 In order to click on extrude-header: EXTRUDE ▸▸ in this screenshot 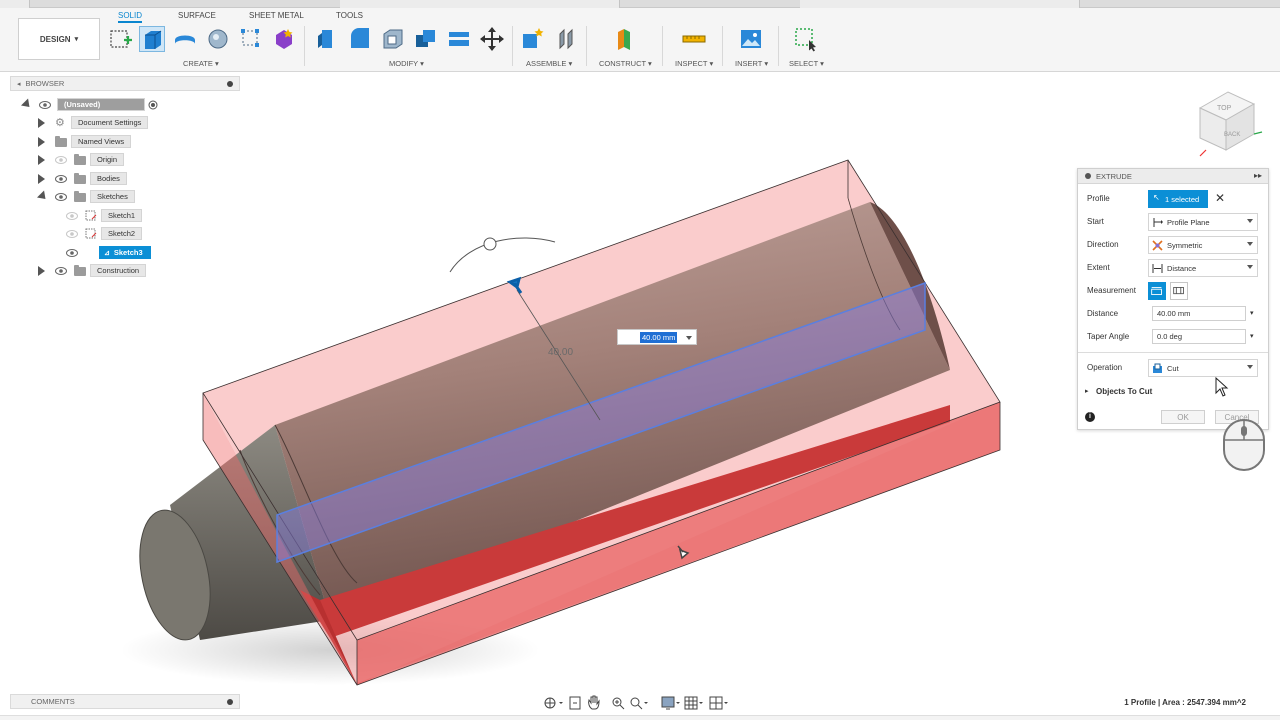, I will do `click(1173, 176)`.